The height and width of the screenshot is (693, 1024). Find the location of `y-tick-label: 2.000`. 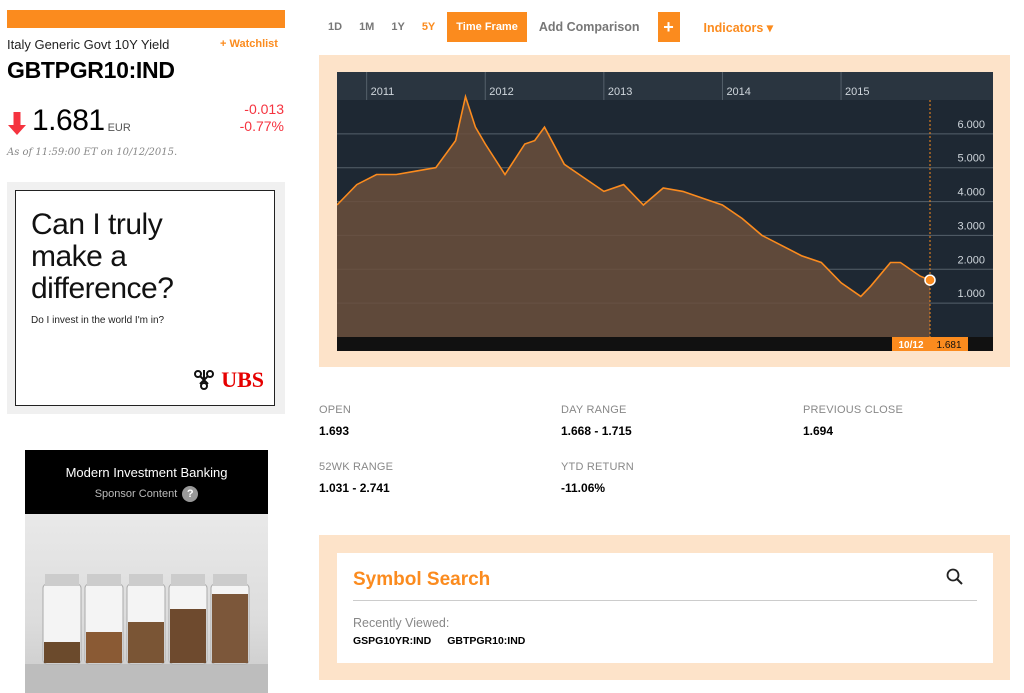

y-tick-label: 2.000 is located at coordinates (971, 260).